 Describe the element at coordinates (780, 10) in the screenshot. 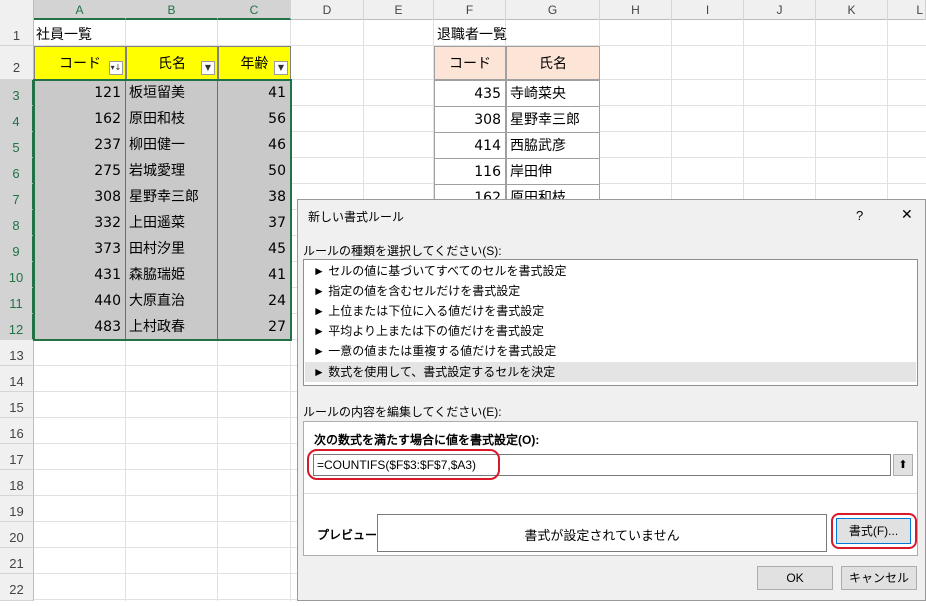

I see `column-header-j: J` at that location.